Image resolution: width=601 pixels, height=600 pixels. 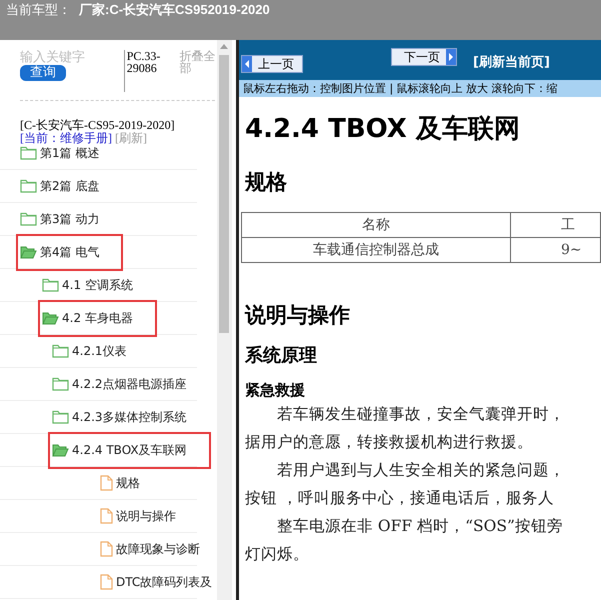 What do you see at coordinates (62, 186) in the screenshot?
I see `tree-item: 第2篇 底盘` at bounding box center [62, 186].